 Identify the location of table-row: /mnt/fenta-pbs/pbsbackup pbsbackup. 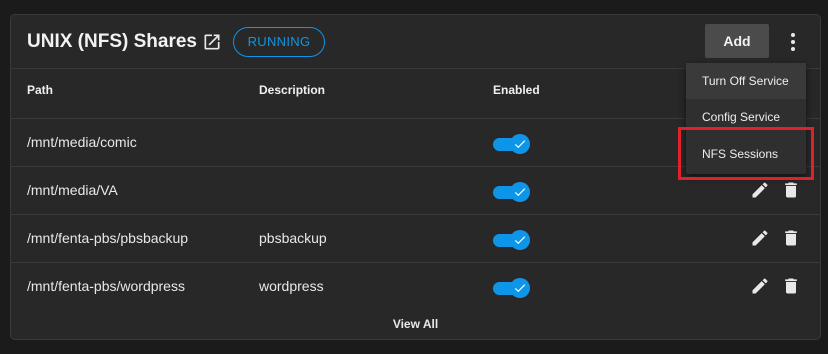
(415, 238).